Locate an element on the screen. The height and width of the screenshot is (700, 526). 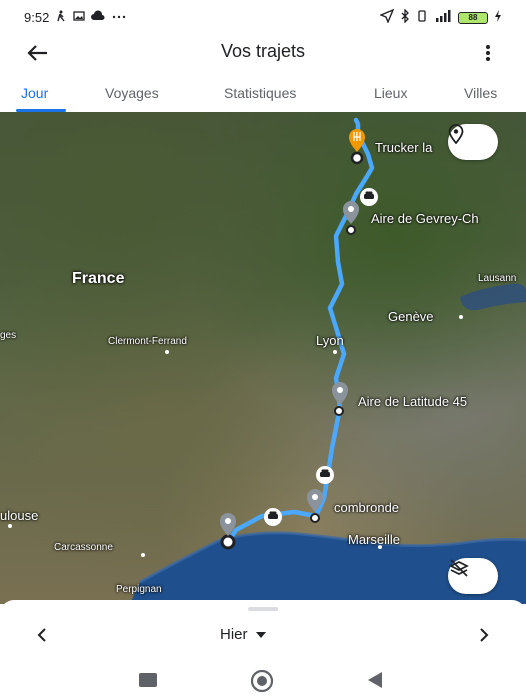
map-label-geneve: Genève is located at coordinates (411, 316).